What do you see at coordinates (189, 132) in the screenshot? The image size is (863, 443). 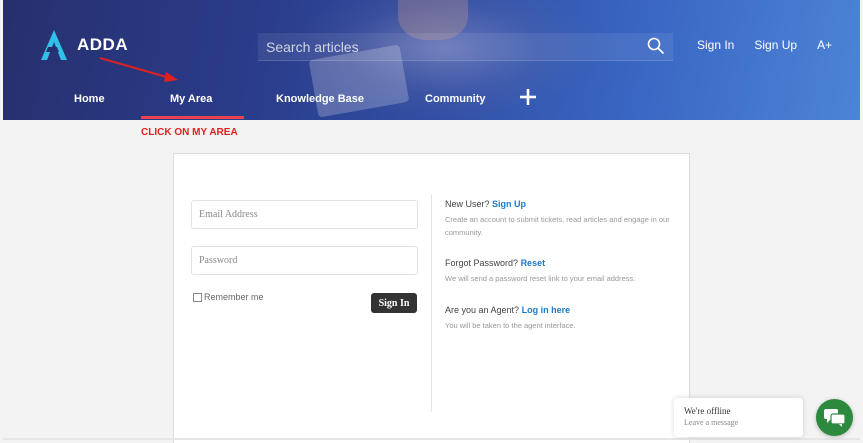 I see `annotation-label: CLICK ON MY AREA` at bounding box center [189, 132].